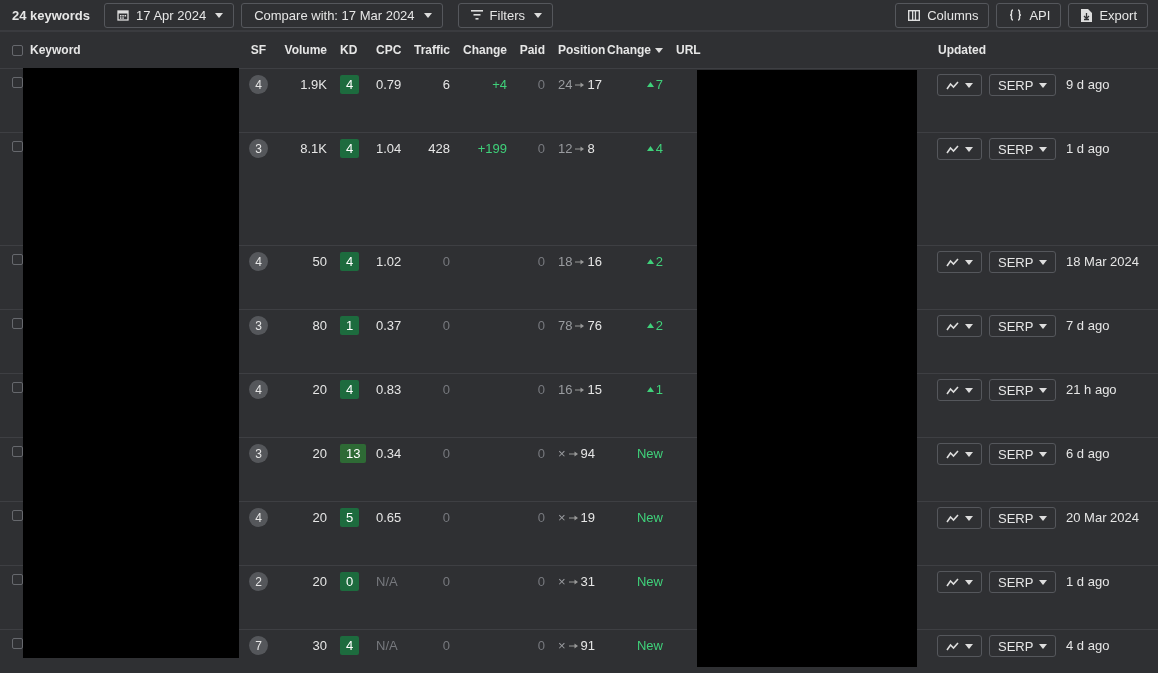 This screenshot has height=673, width=1158. Describe the element at coordinates (1088, 325) in the screenshot. I see `updated-time: 7 d ago` at that location.